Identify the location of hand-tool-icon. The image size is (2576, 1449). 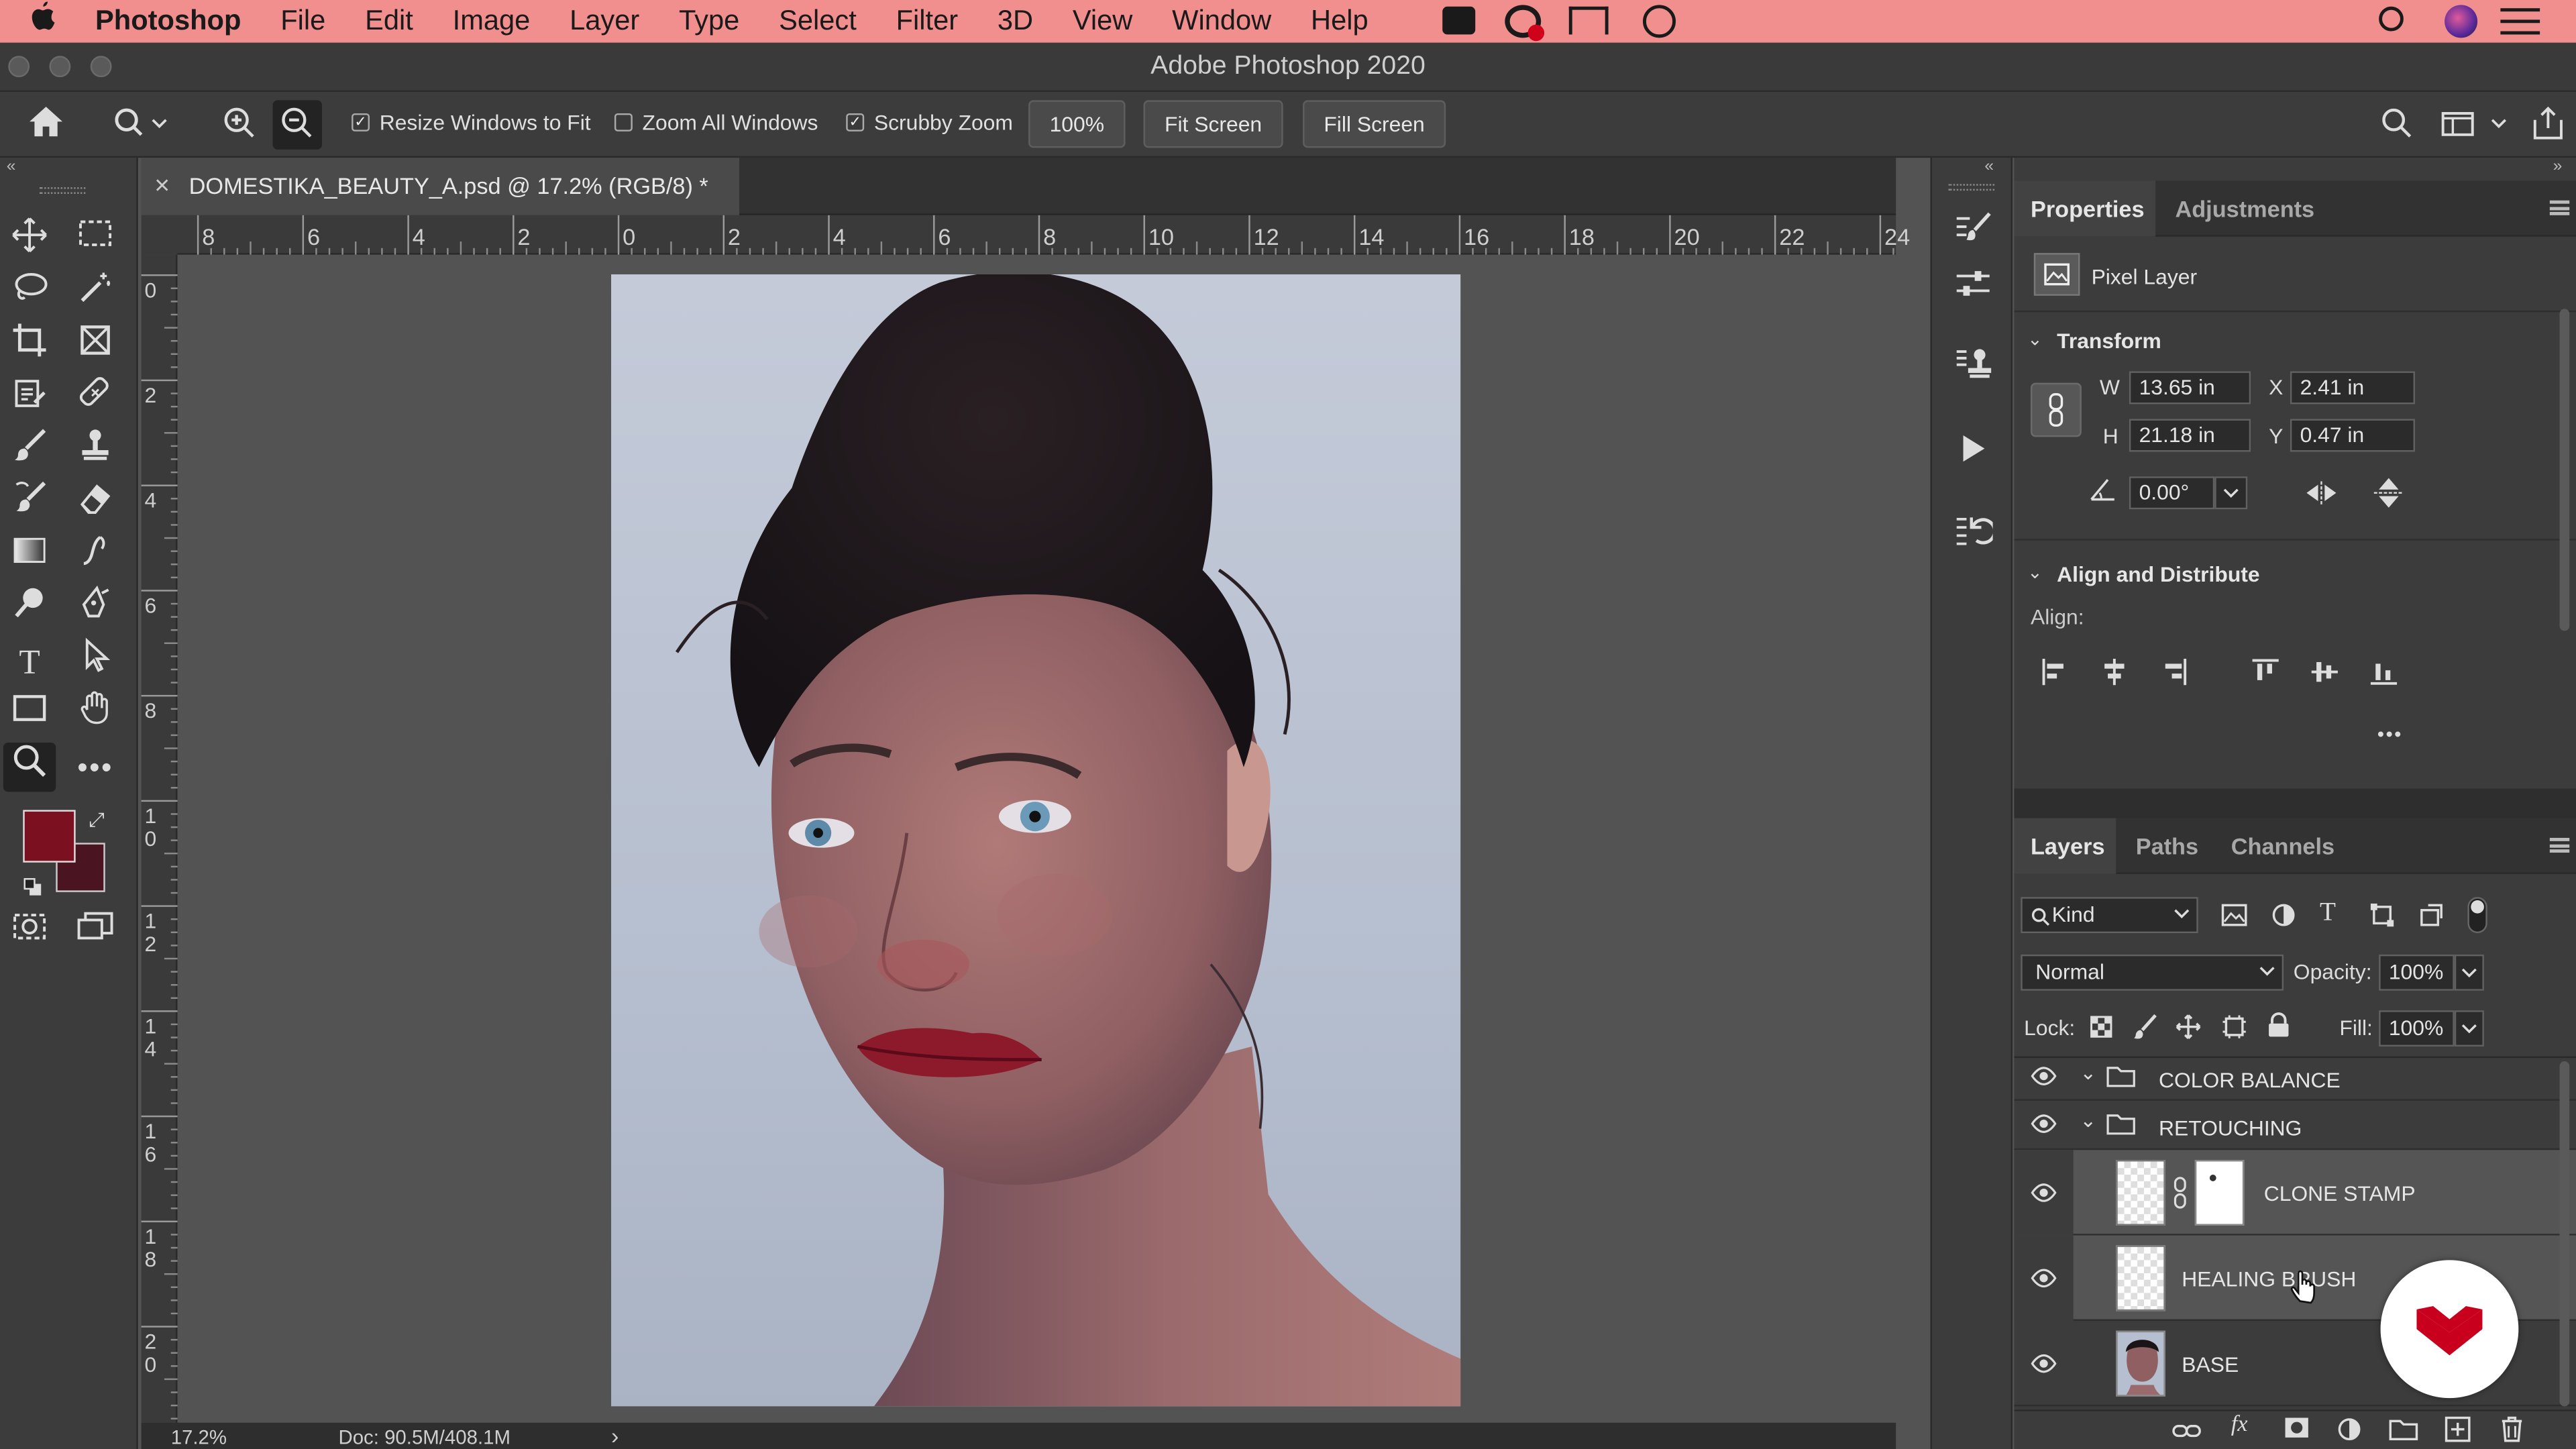
(95, 714).